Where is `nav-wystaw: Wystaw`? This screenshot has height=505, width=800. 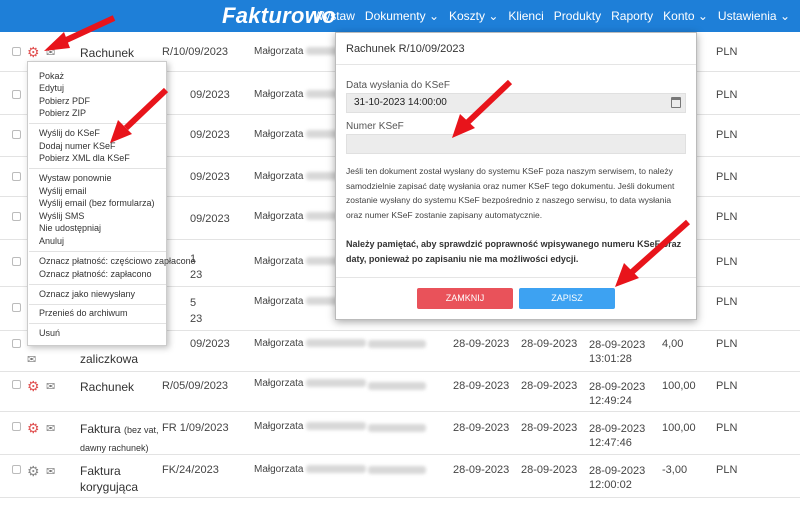
nav-wystaw: Wystaw is located at coordinates (334, 16).